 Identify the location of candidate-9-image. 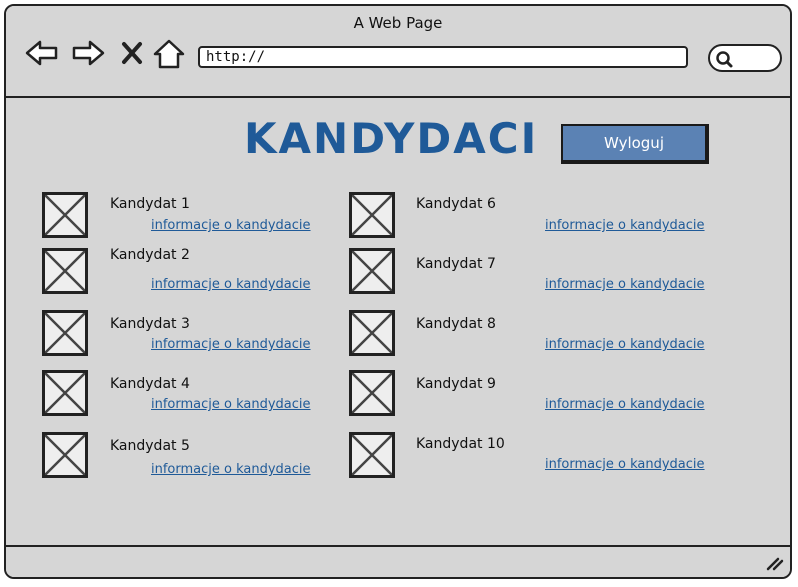
(372, 393).